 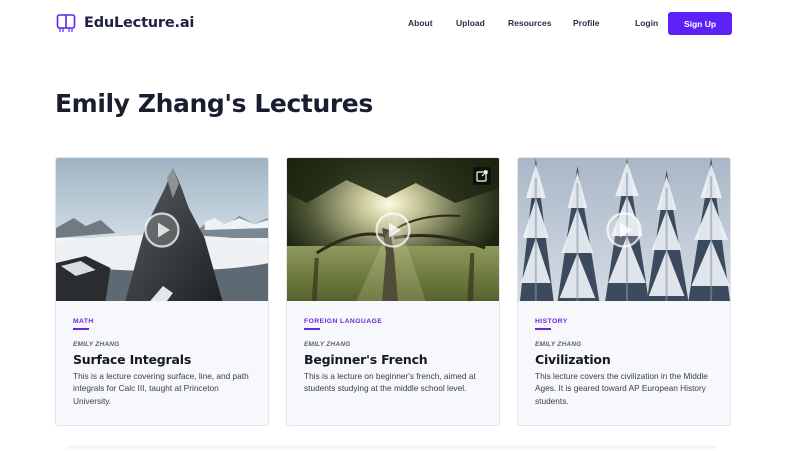 I want to click on nav-about: About, so click(x=420, y=23).